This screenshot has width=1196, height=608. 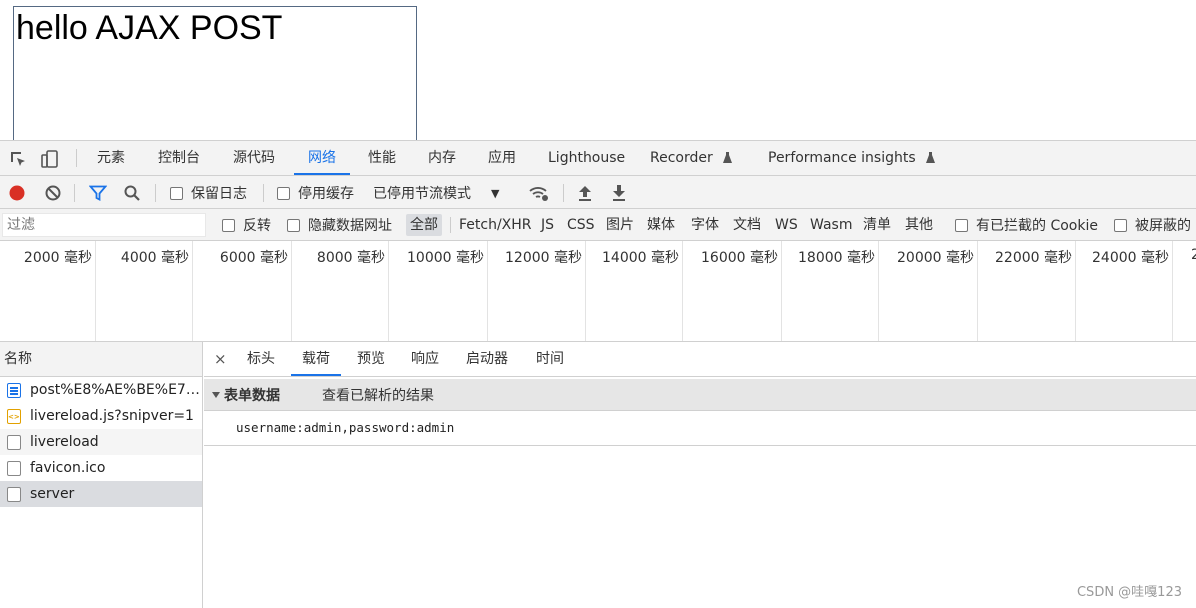 I want to click on hide-data-urls-checkbox: 隐藏数据网址, so click(x=339, y=225).